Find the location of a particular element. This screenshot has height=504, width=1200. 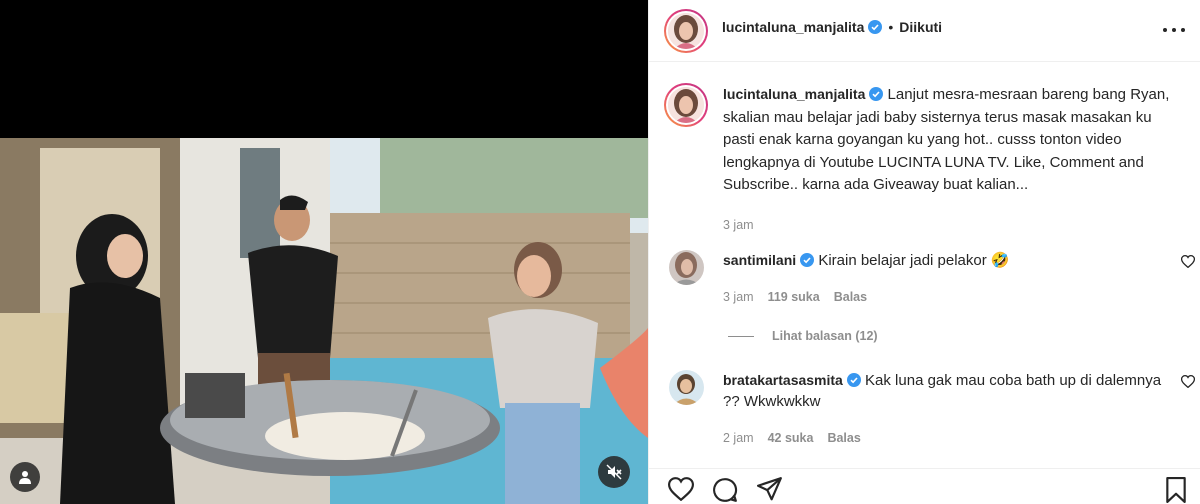

mute-toggle-button is located at coordinates (614, 472).